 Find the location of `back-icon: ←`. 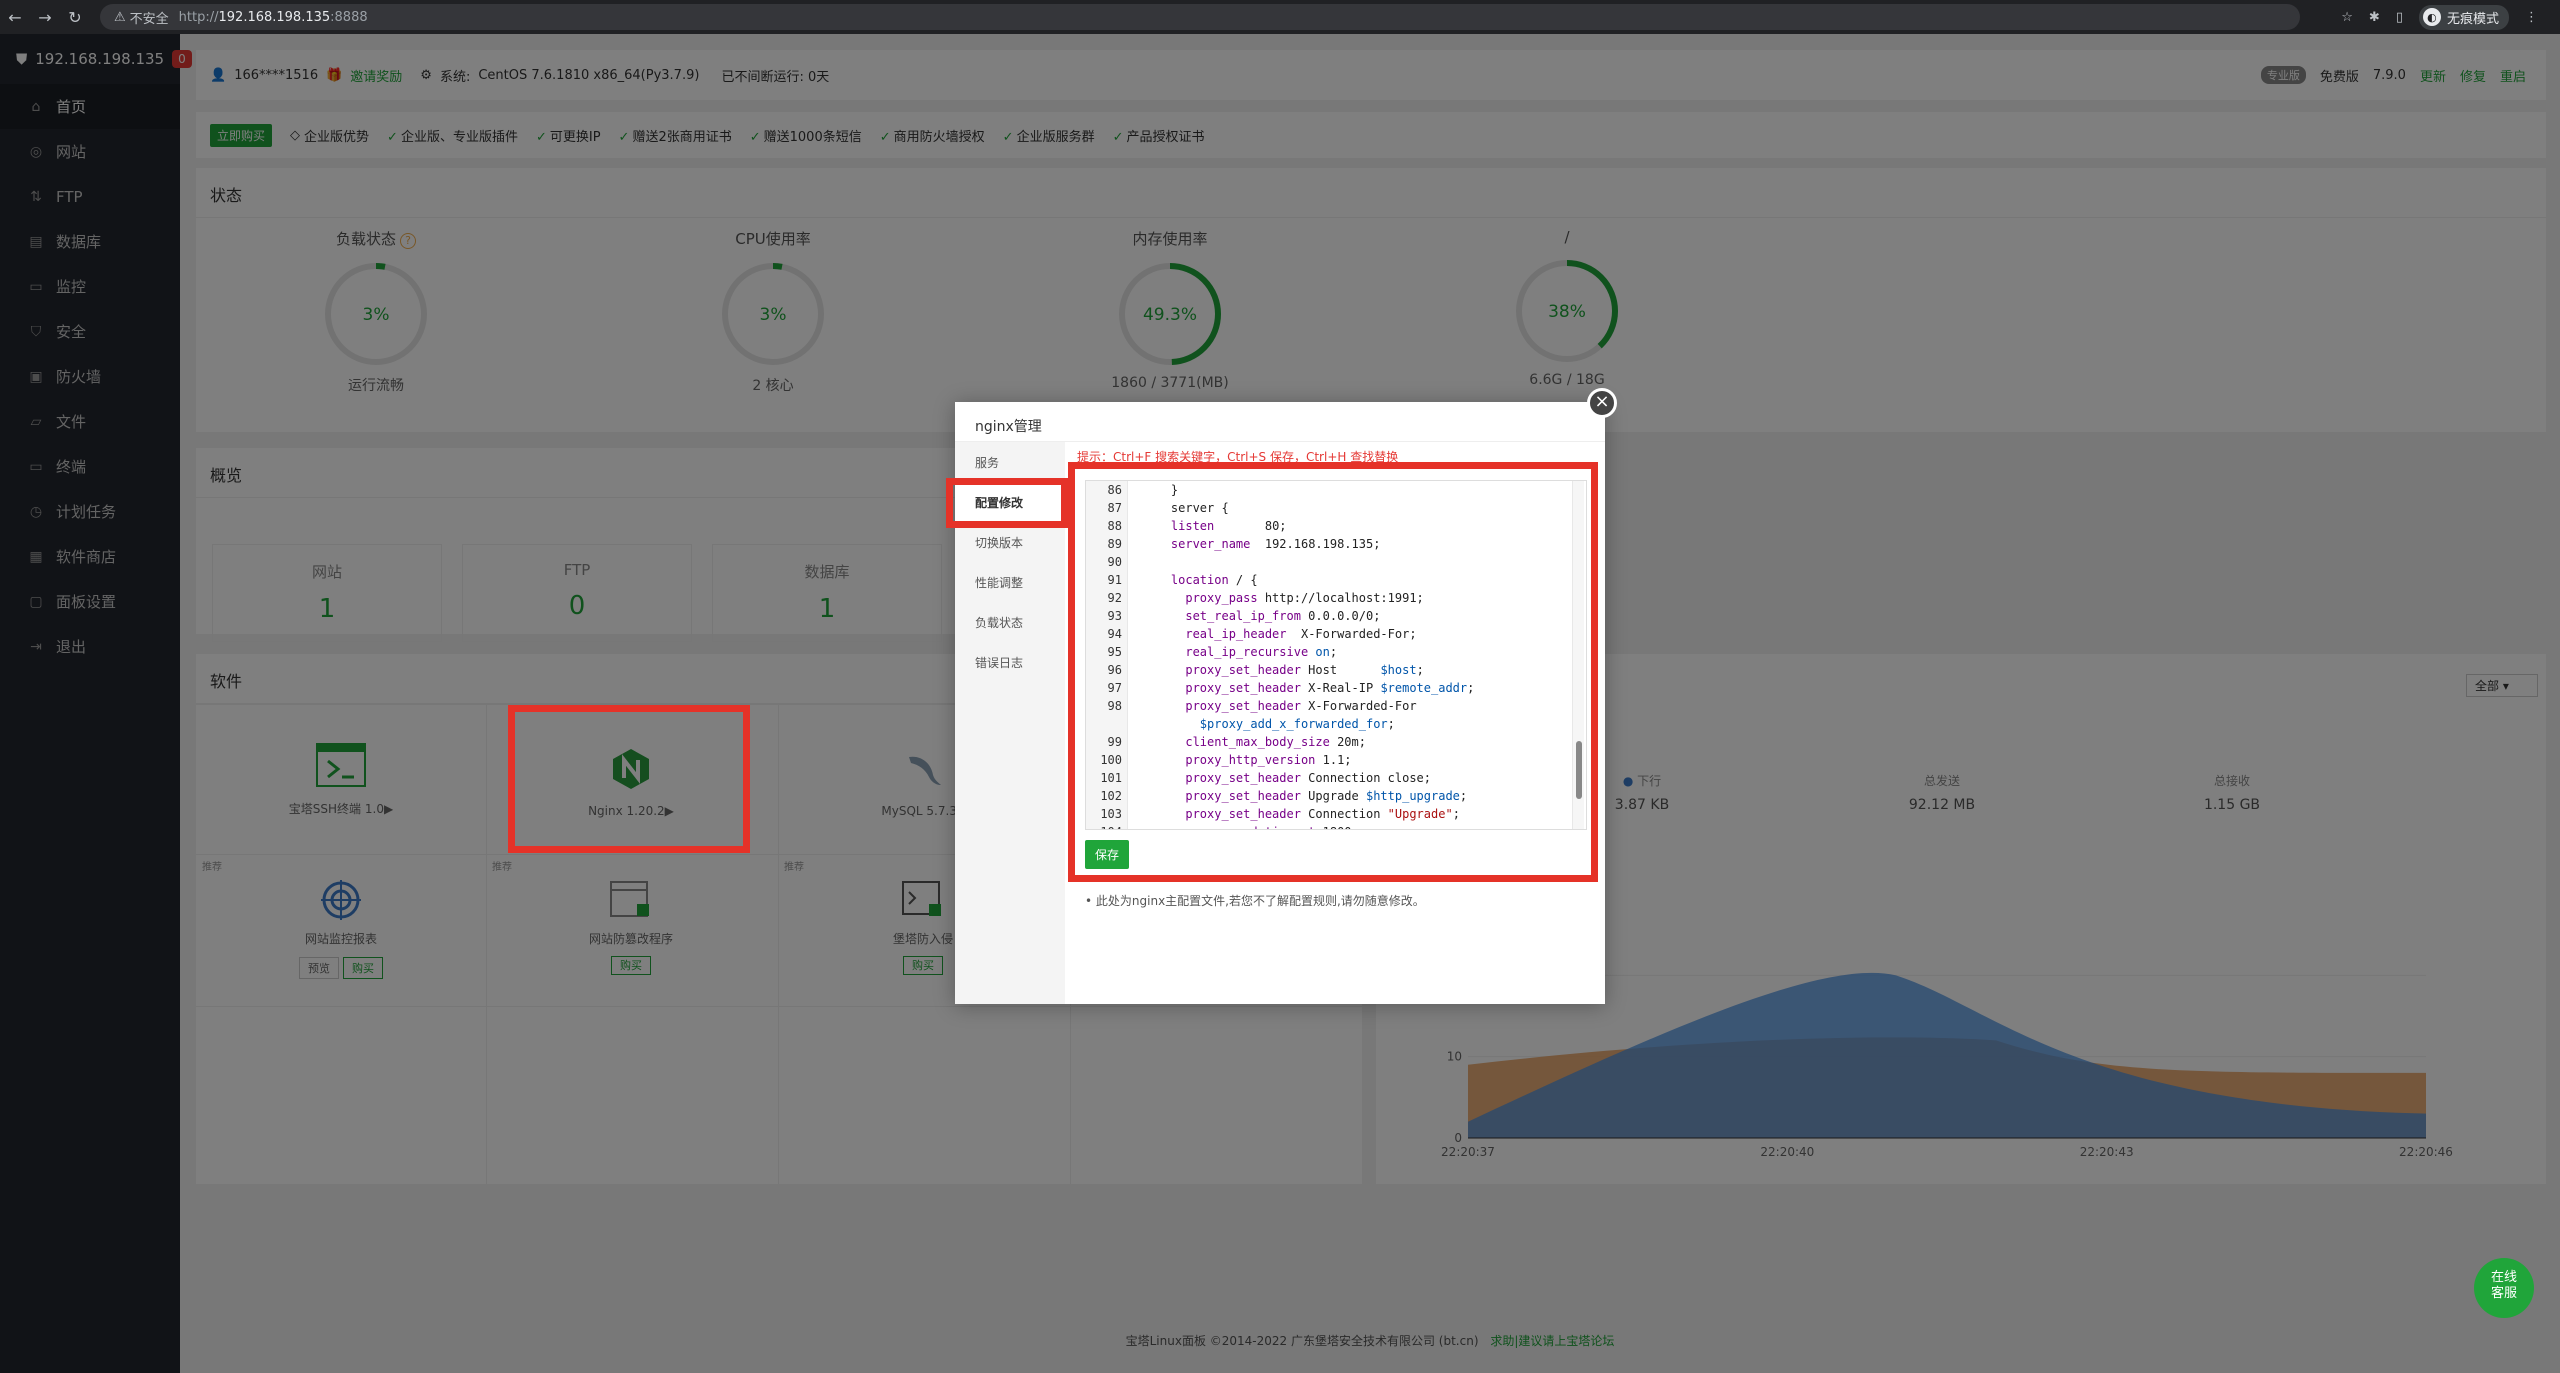

back-icon: ← is located at coordinates (15, 17).